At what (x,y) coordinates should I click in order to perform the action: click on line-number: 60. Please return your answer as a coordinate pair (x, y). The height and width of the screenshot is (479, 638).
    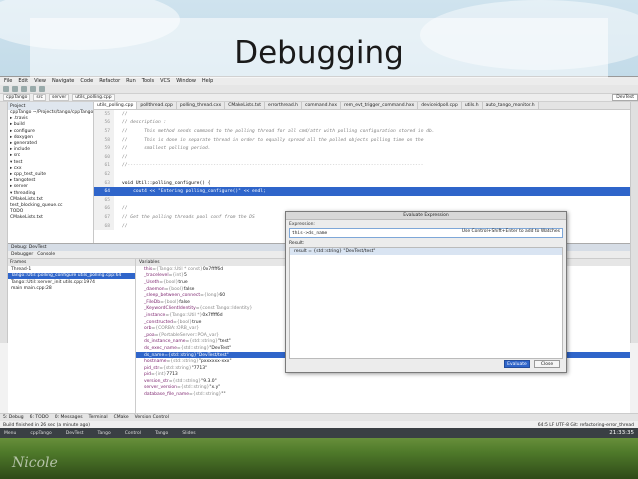
    Looking at the image, I should click on (104, 157).